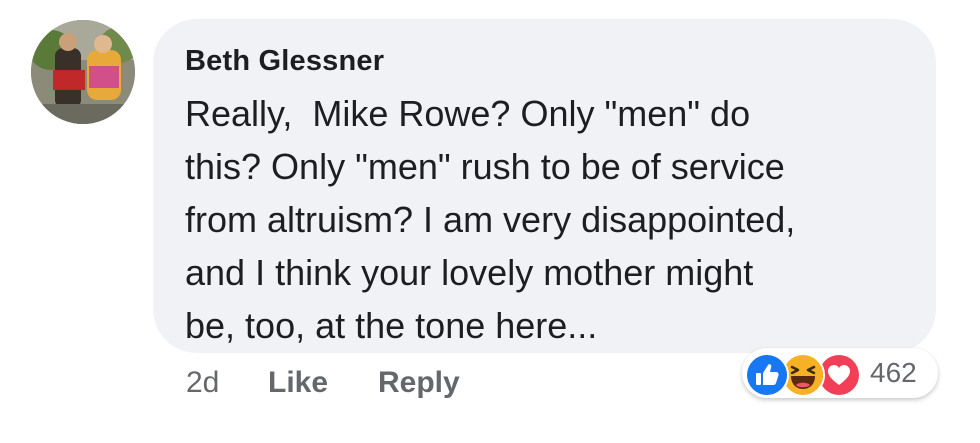 This screenshot has width=980, height=443. I want to click on like-reaction-icon, so click(767, 375).